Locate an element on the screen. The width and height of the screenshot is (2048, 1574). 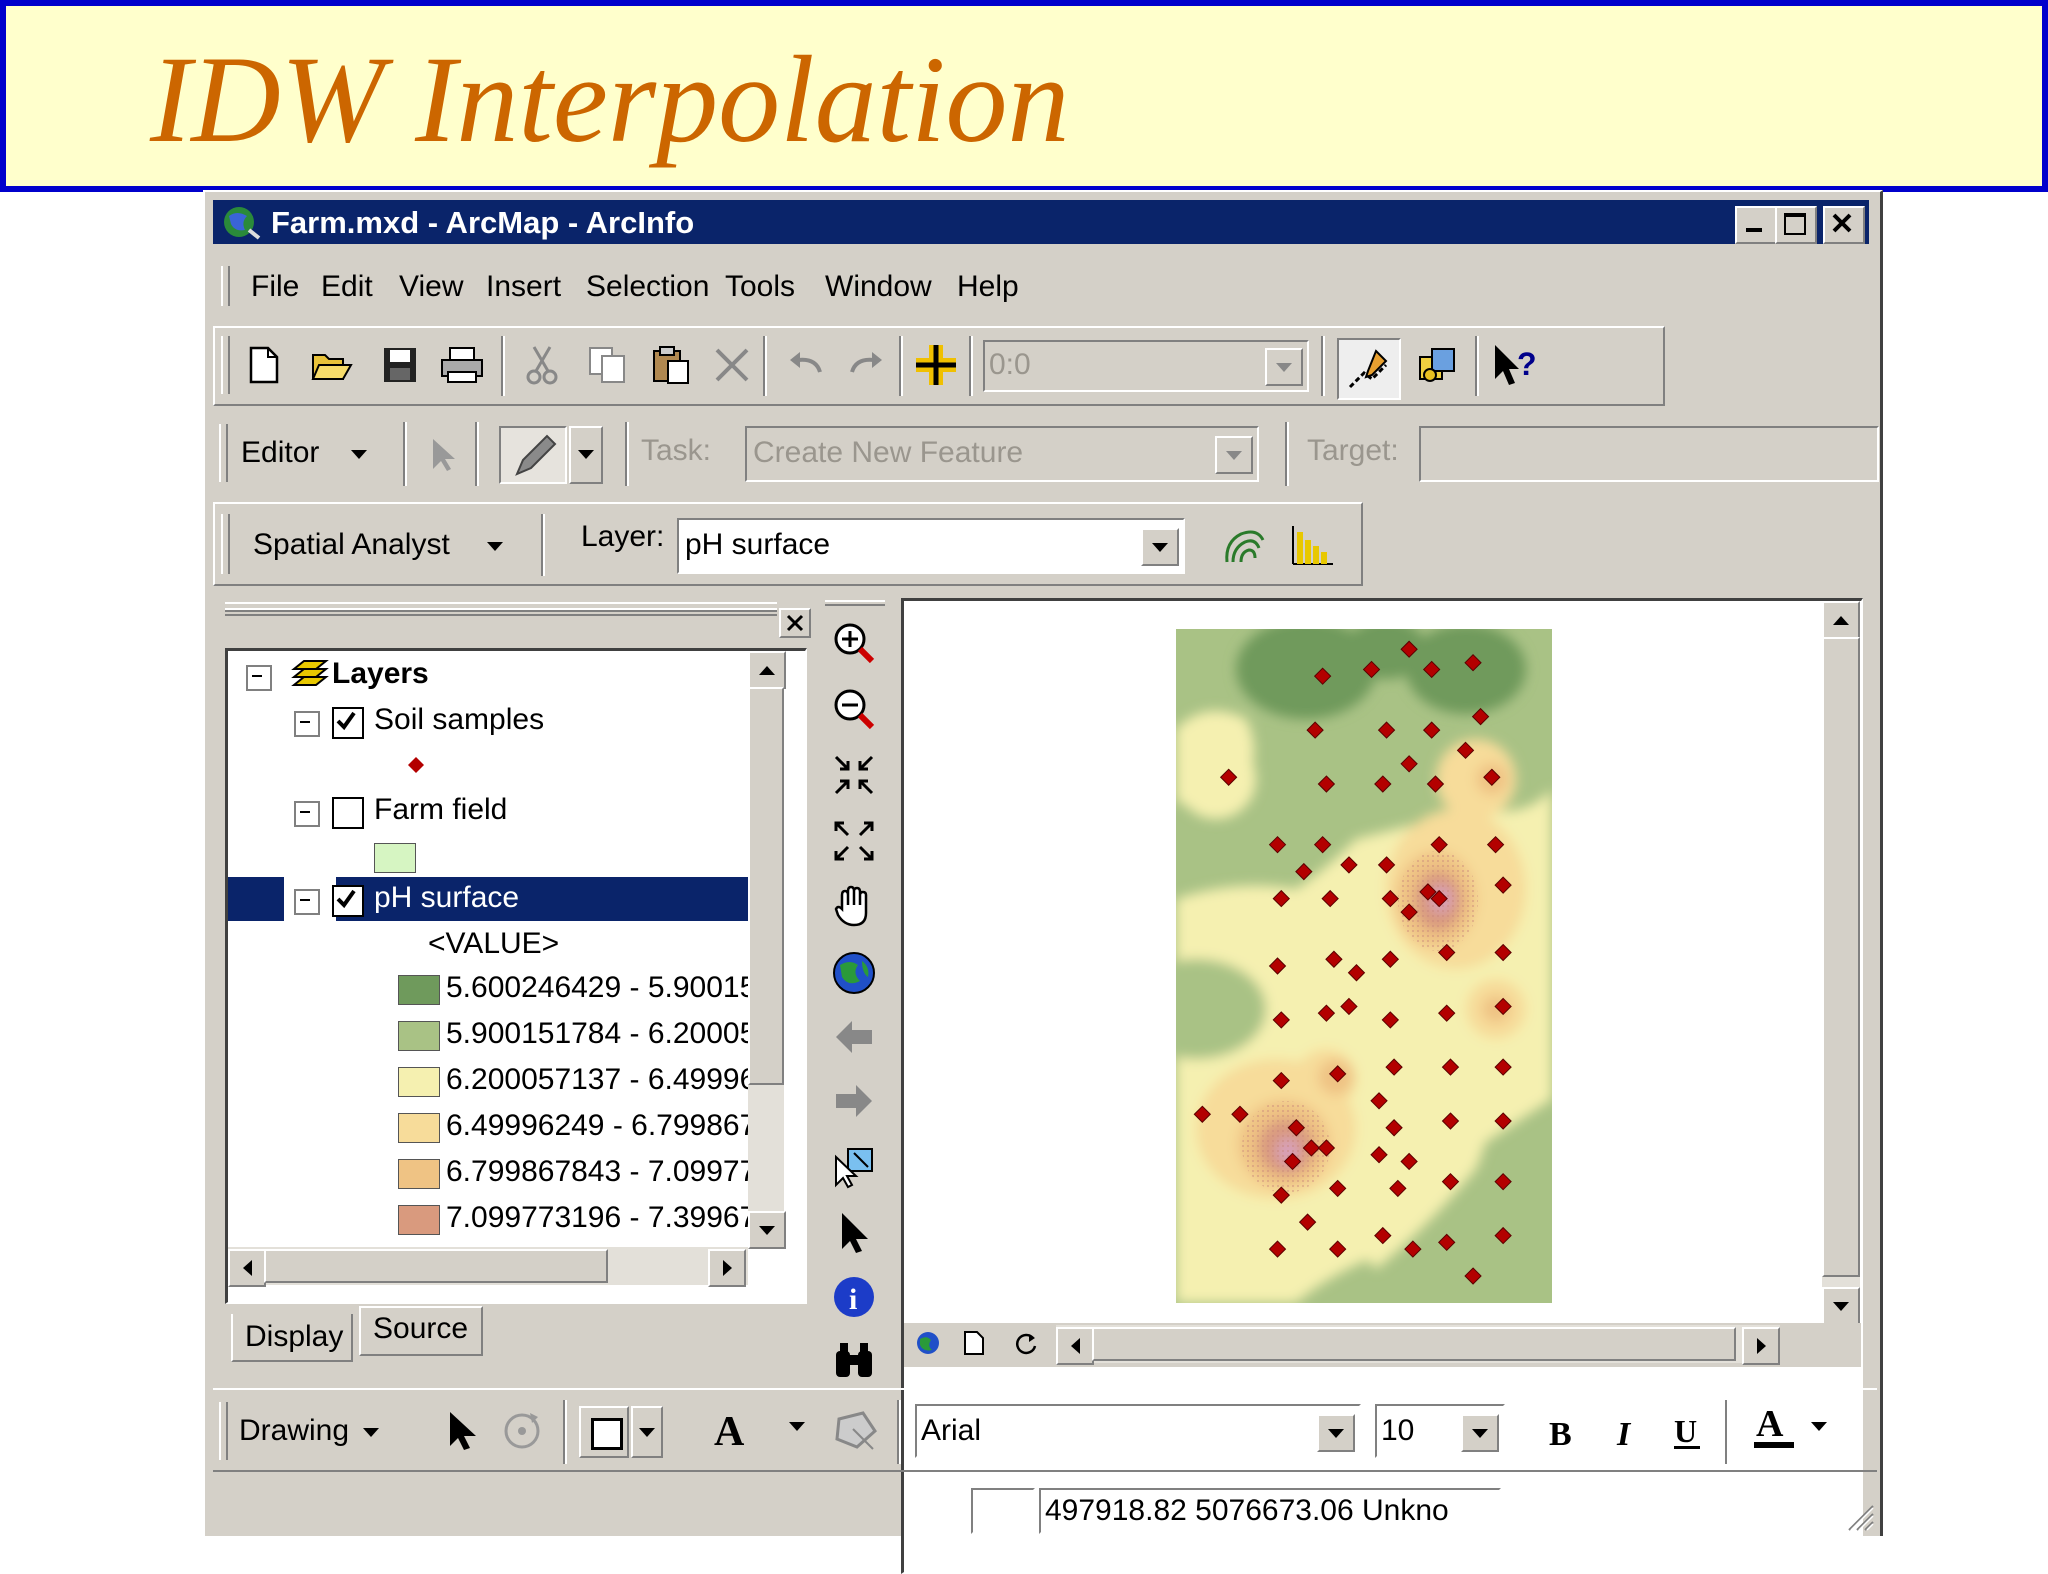
map-scroll-left is located at coordinates (1075, 1346).